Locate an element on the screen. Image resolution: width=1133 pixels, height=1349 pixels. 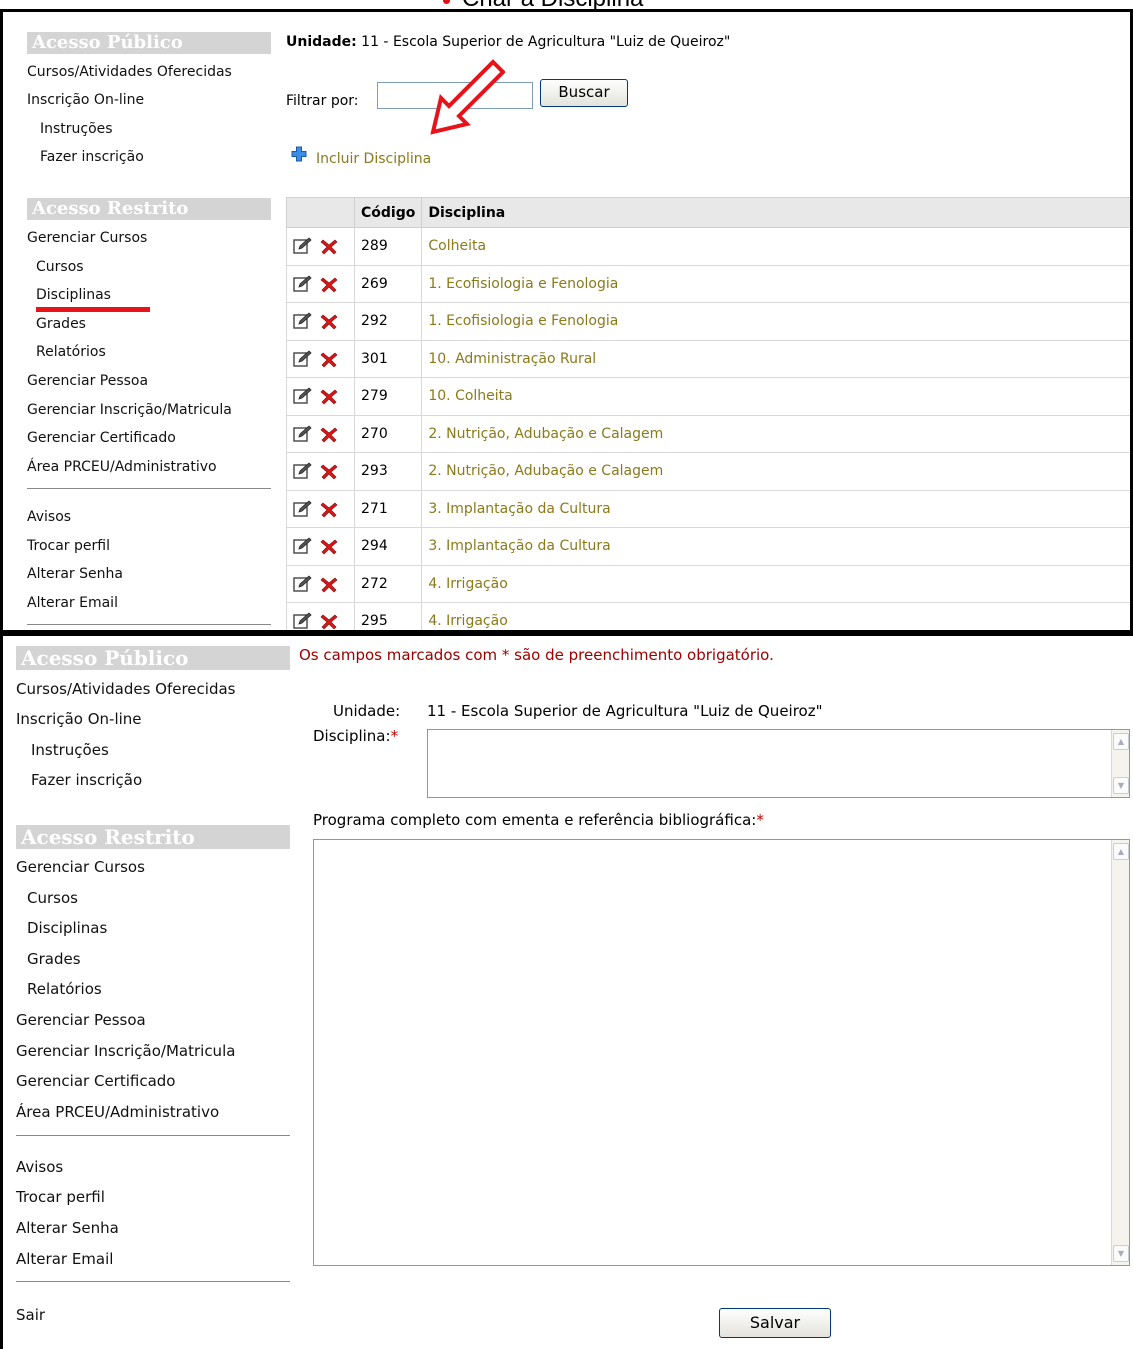
table-row: 292 1. Ecofisiologia e Fenologia is located at coordinates (708, 321).